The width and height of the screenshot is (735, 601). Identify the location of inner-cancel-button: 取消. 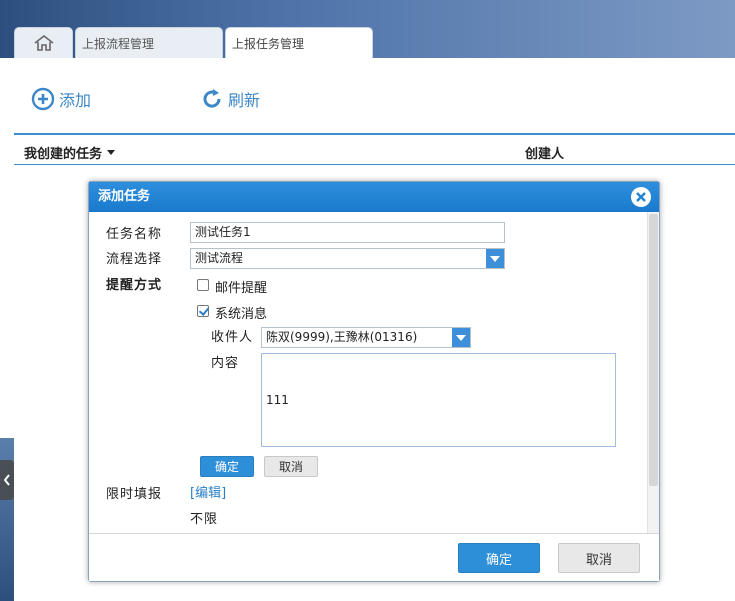
(291, 466).